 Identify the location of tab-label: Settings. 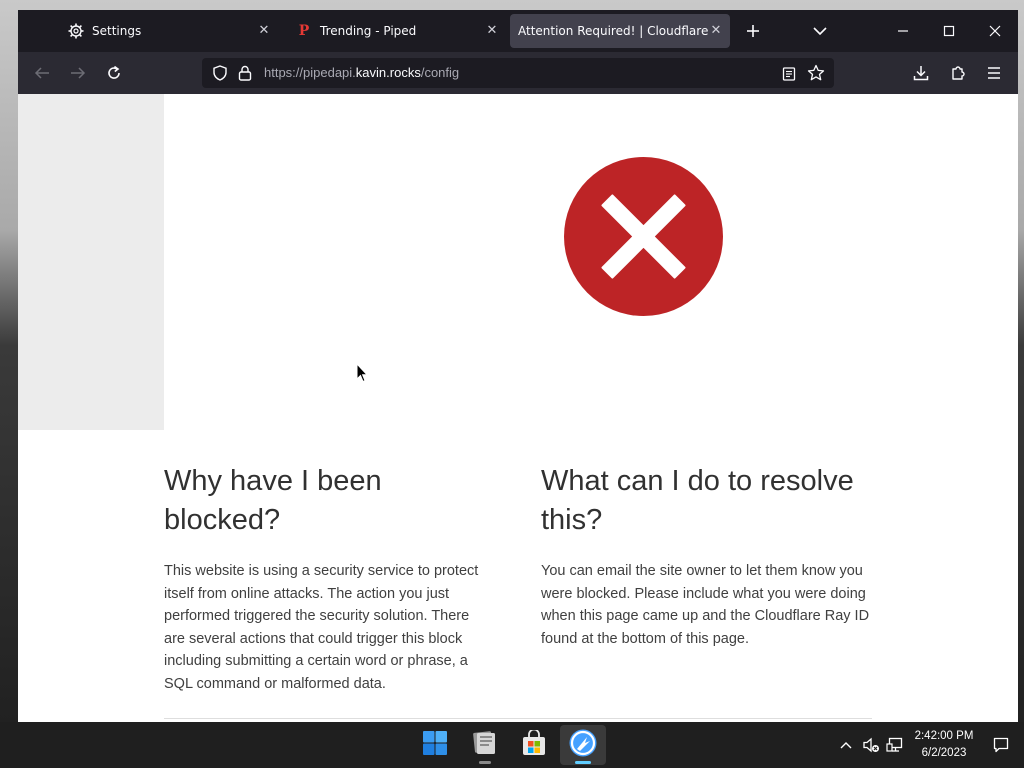
(117, 31).